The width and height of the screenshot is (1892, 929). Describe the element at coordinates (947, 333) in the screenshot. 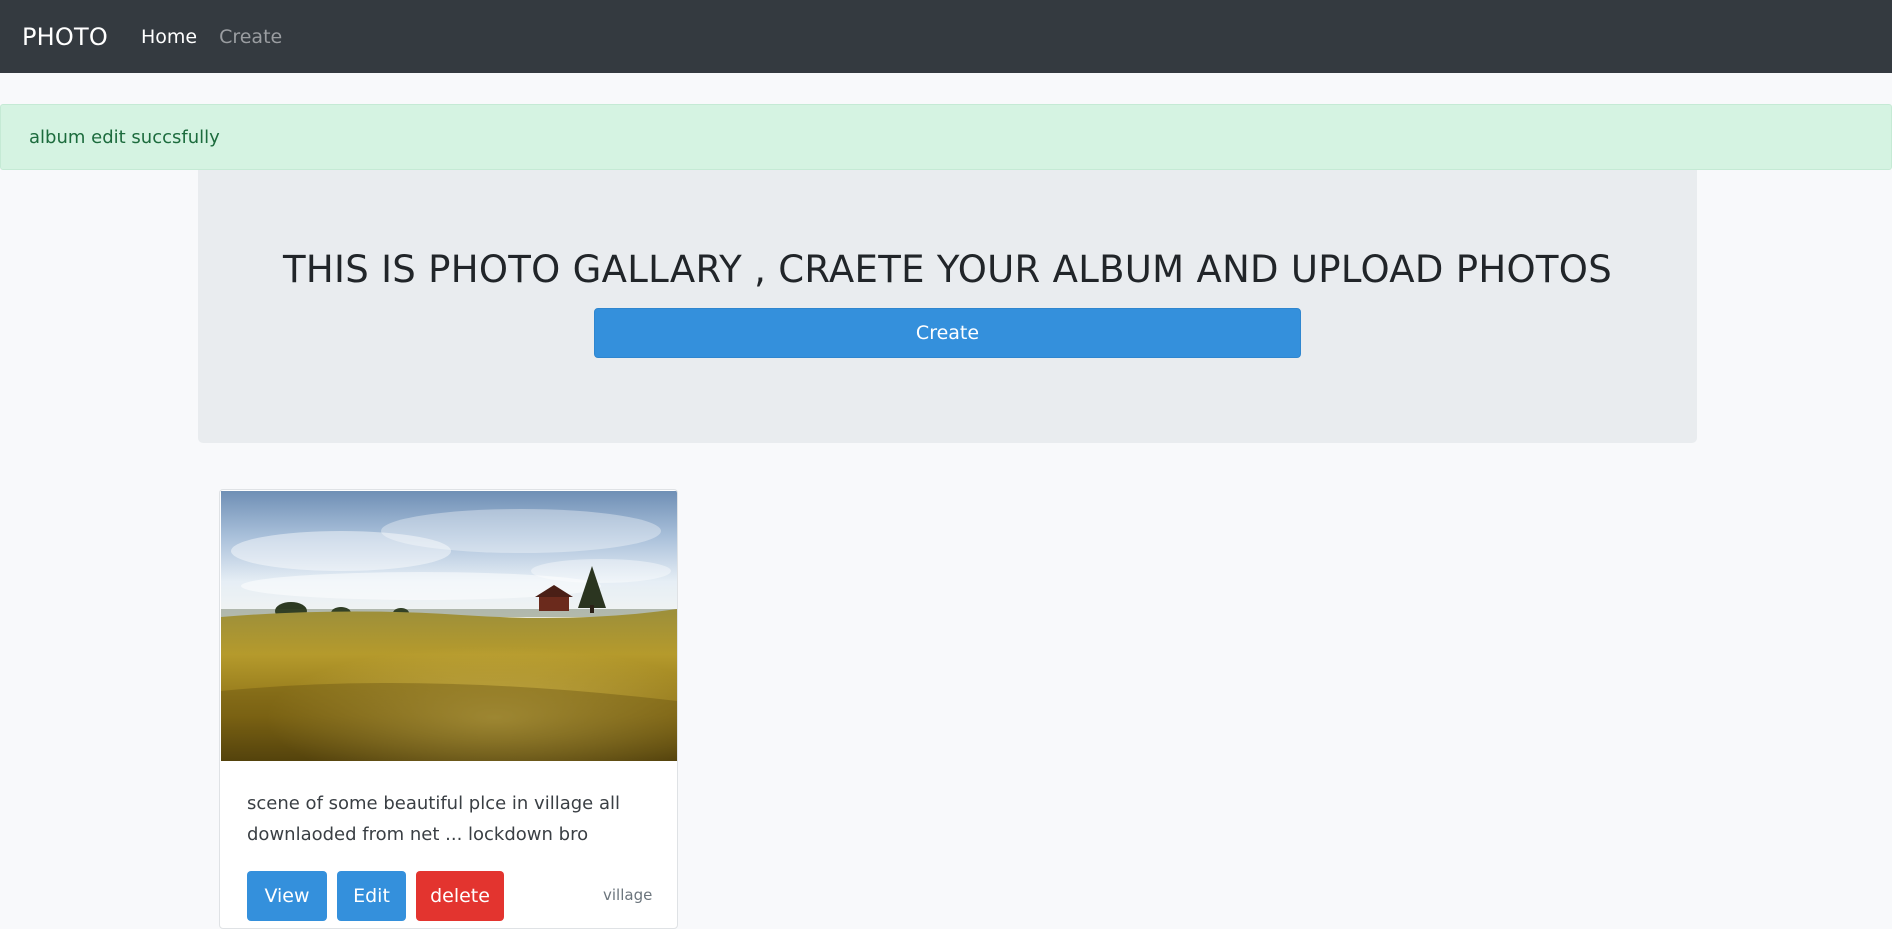

I see `create-album-button: Create` at that location.